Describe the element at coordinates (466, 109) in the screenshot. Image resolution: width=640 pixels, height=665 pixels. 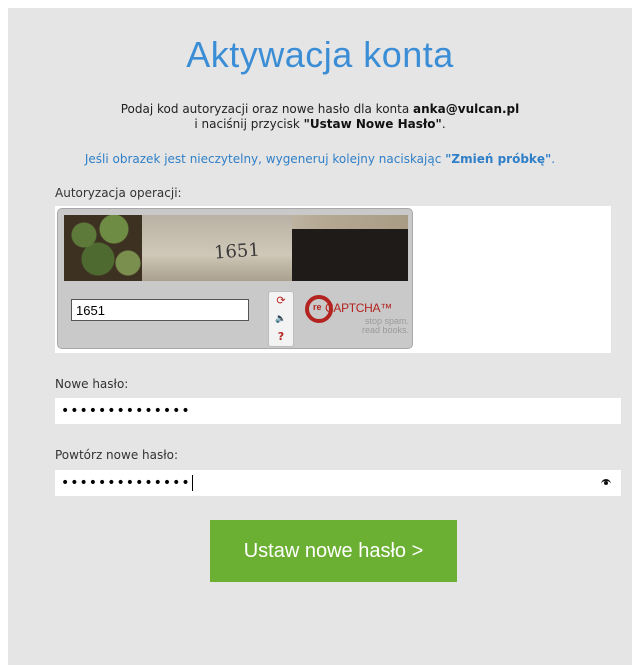
I see `account-email: anka@vulcan.pl` at that location.